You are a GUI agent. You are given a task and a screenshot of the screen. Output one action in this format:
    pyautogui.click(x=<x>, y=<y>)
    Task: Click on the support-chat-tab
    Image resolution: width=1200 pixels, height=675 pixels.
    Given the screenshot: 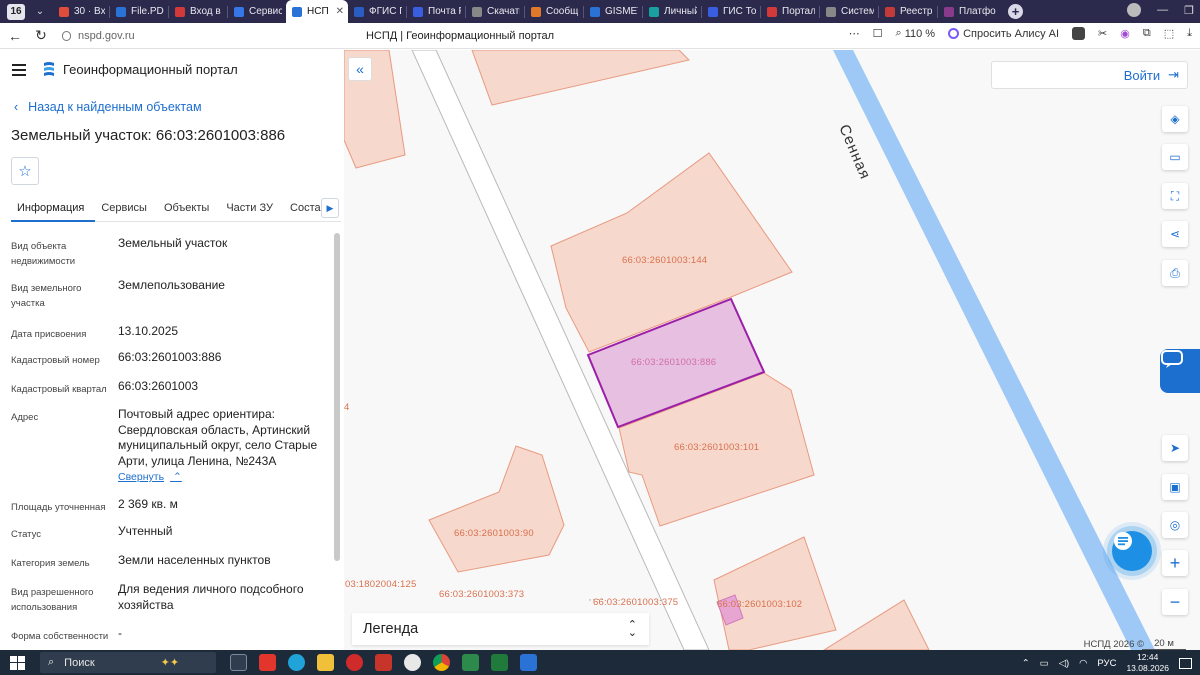 What is the action you would take?
    pyautogui.click(x=1180, y=371)
    